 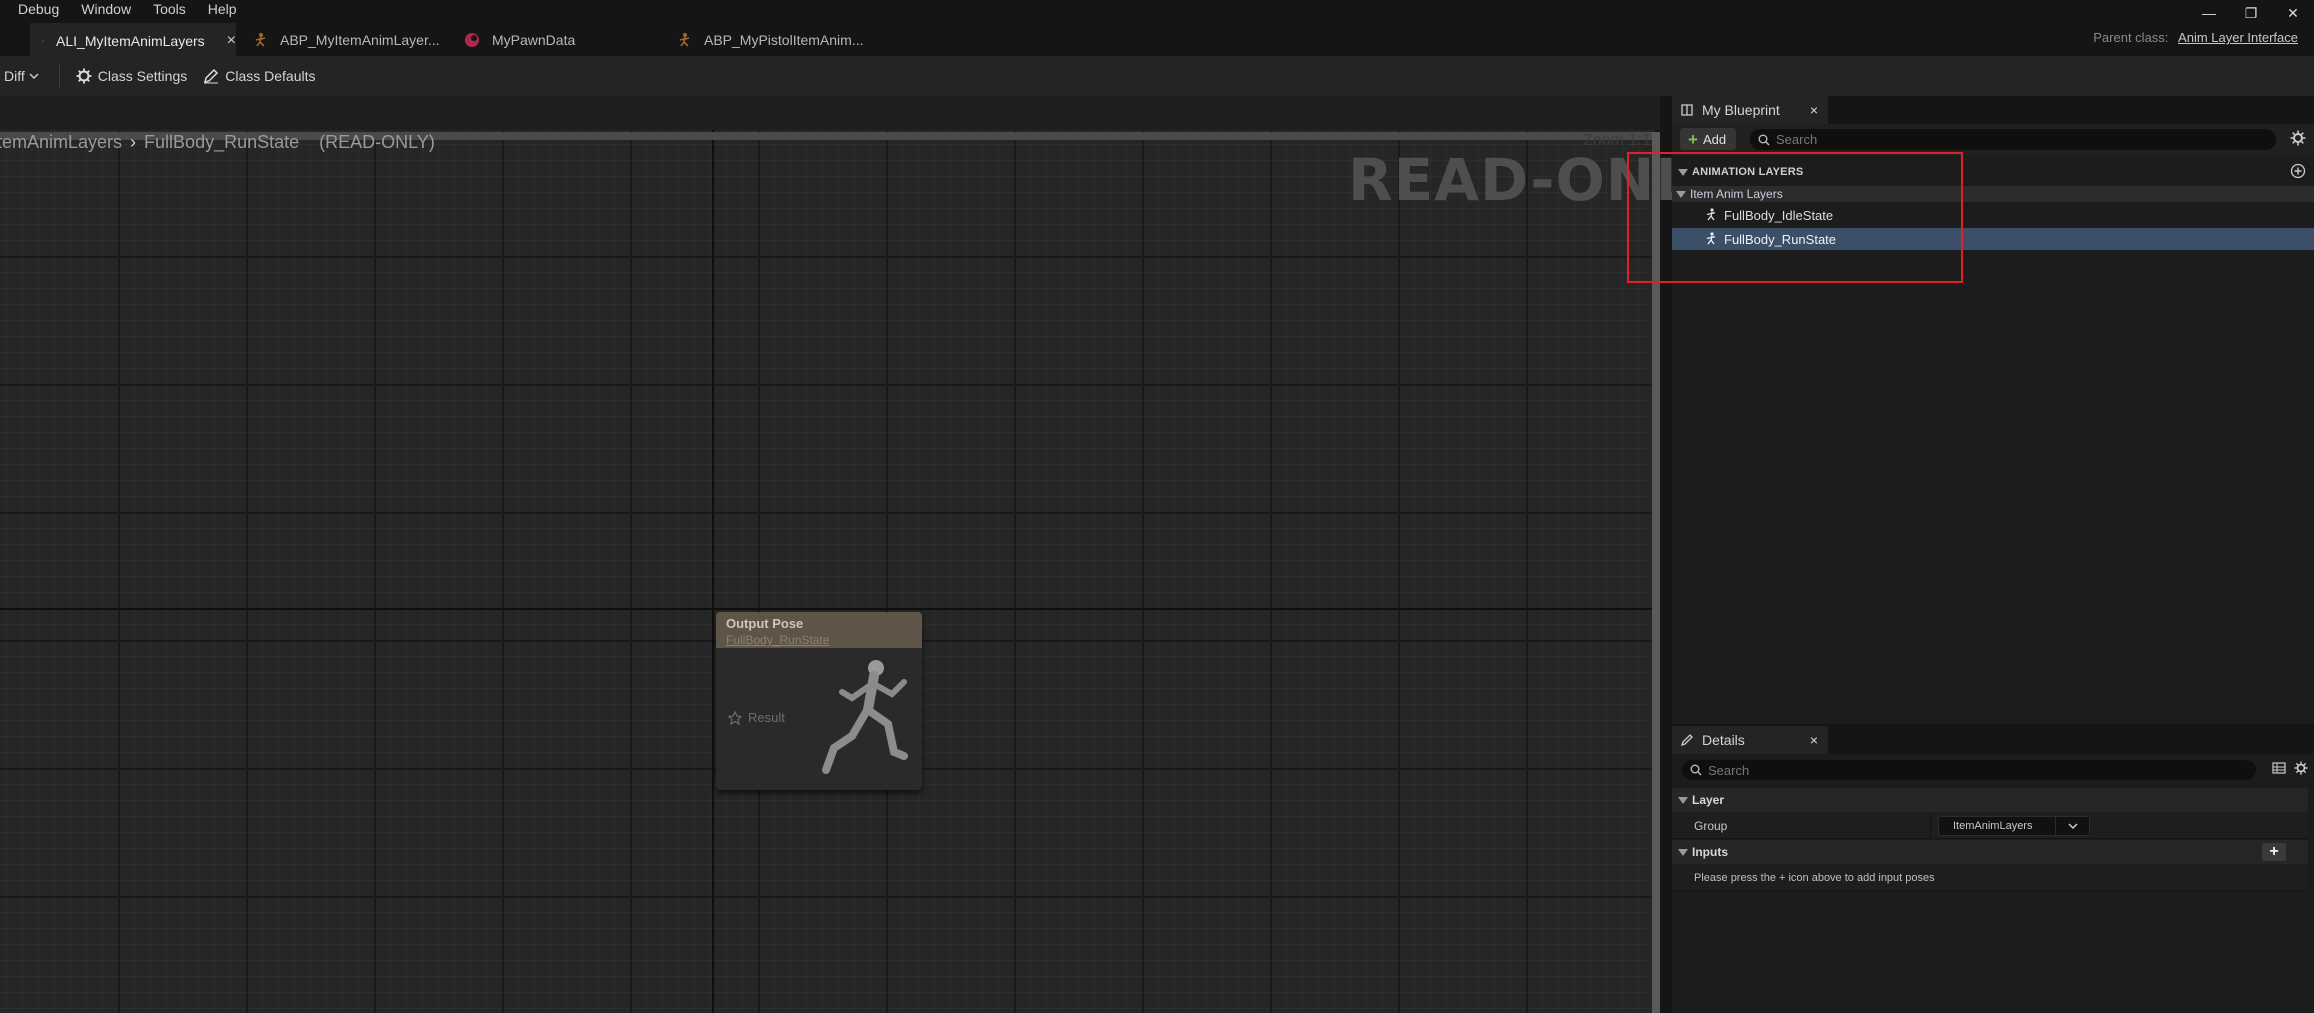 I want to click on breadcrumb-chevron-icon: ›, so click(x=133, y=141).